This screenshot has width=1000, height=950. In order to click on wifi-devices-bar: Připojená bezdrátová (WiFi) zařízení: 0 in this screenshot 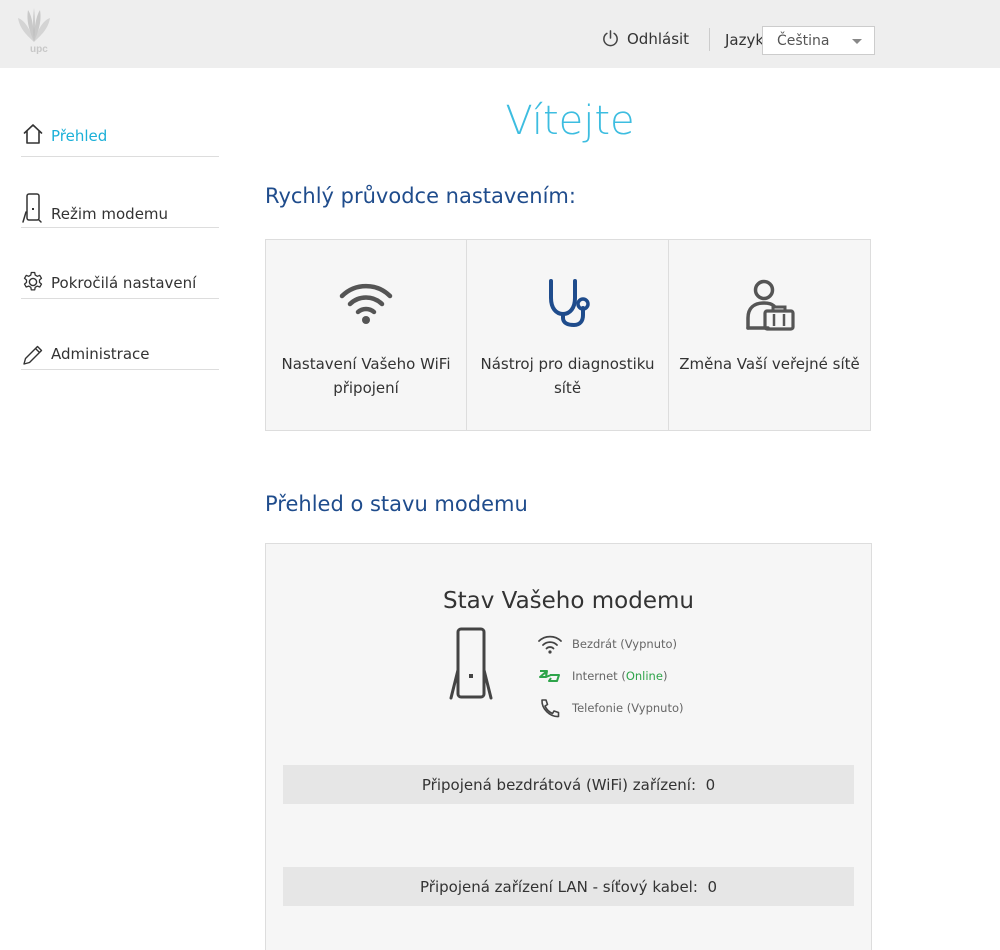, I will do `click(568, 784)`.